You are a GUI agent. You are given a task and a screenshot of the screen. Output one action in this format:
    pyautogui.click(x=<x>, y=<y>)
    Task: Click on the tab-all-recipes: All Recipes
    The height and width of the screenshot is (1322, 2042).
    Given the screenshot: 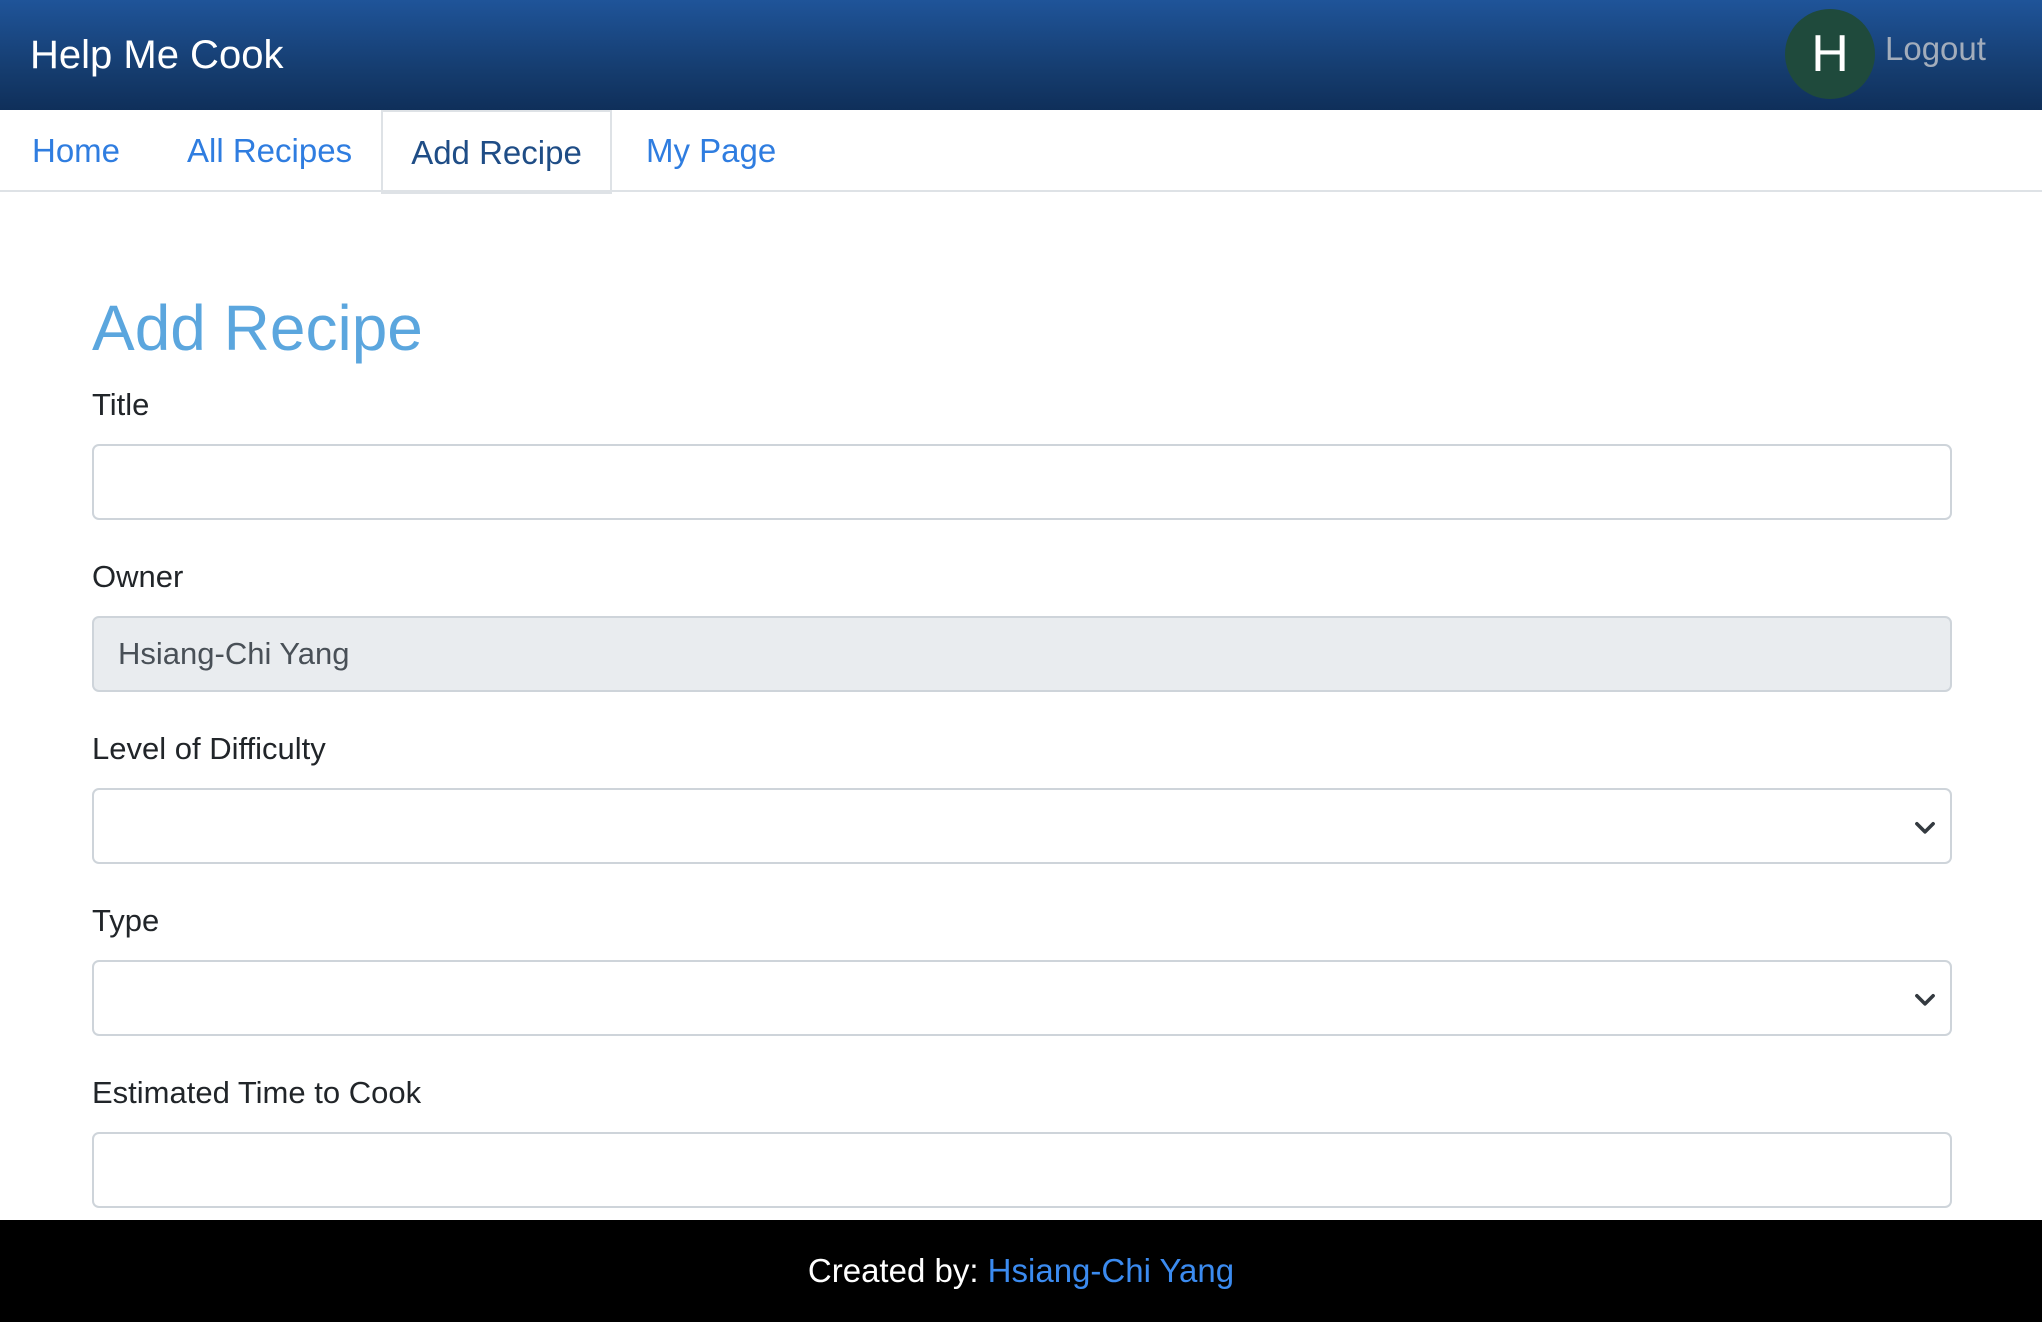 What is the action you would take?
    pyautogui.click(x=269, y=151)
    